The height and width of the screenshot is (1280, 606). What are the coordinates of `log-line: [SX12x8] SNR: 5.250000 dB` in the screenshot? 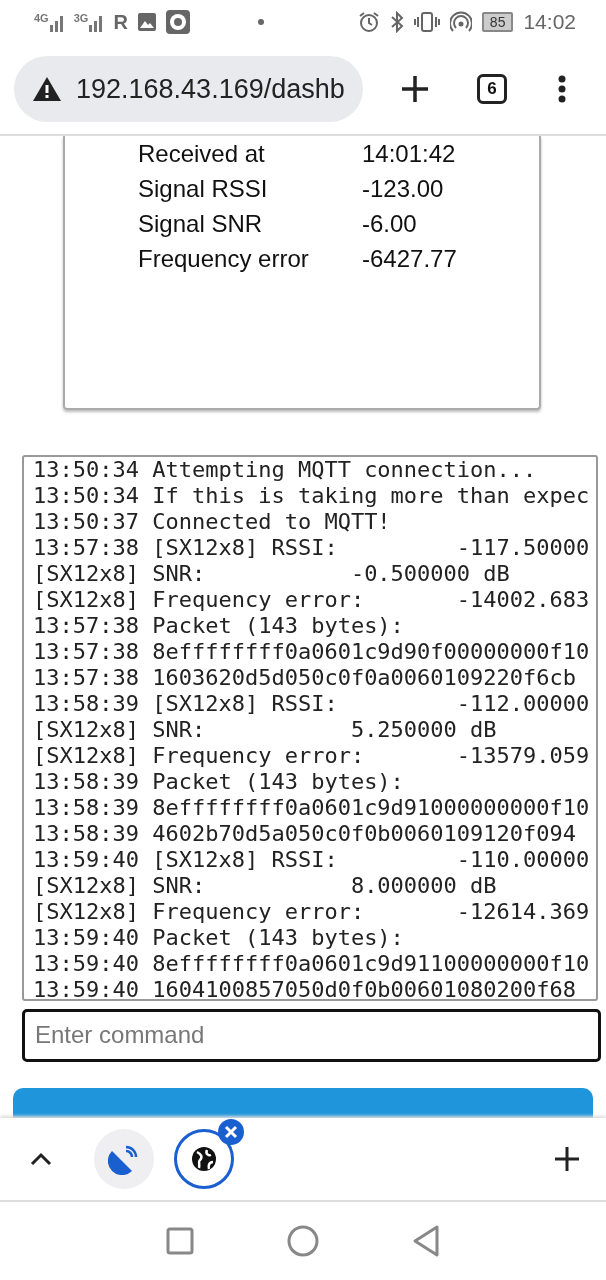 It's located at (265, 730).